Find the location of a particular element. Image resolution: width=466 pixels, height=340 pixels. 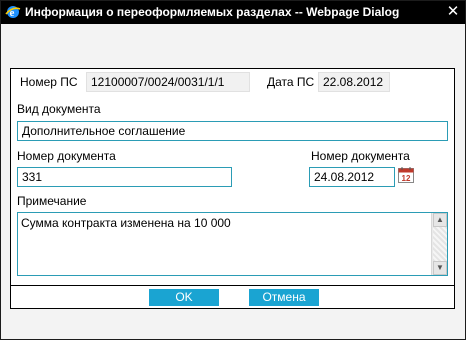

cancel-button: Отмена is located at coordinates (284, 297).